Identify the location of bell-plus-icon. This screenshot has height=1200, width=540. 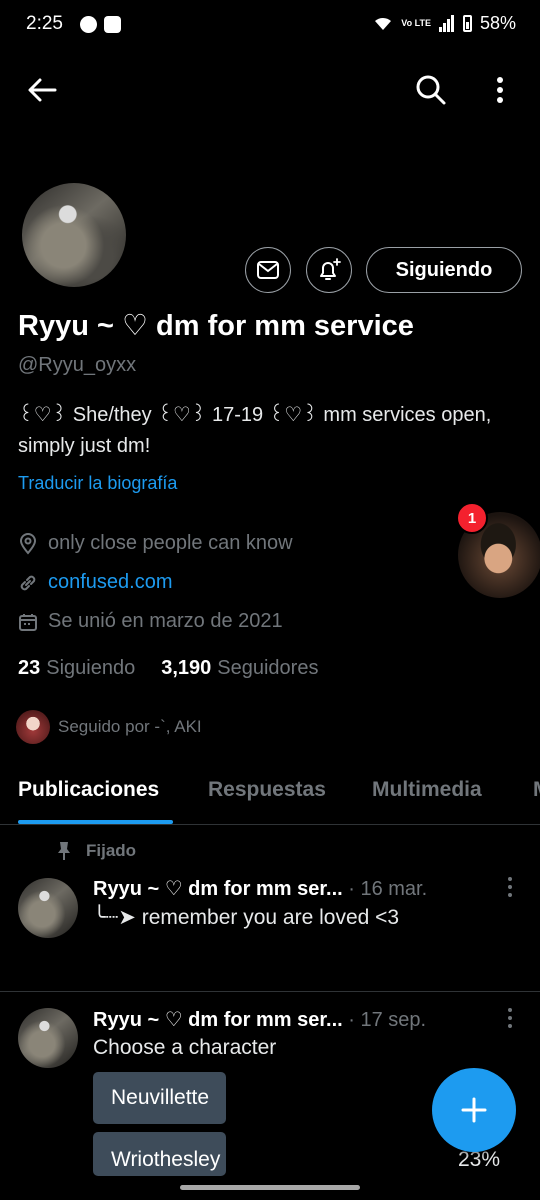
(330, 269).